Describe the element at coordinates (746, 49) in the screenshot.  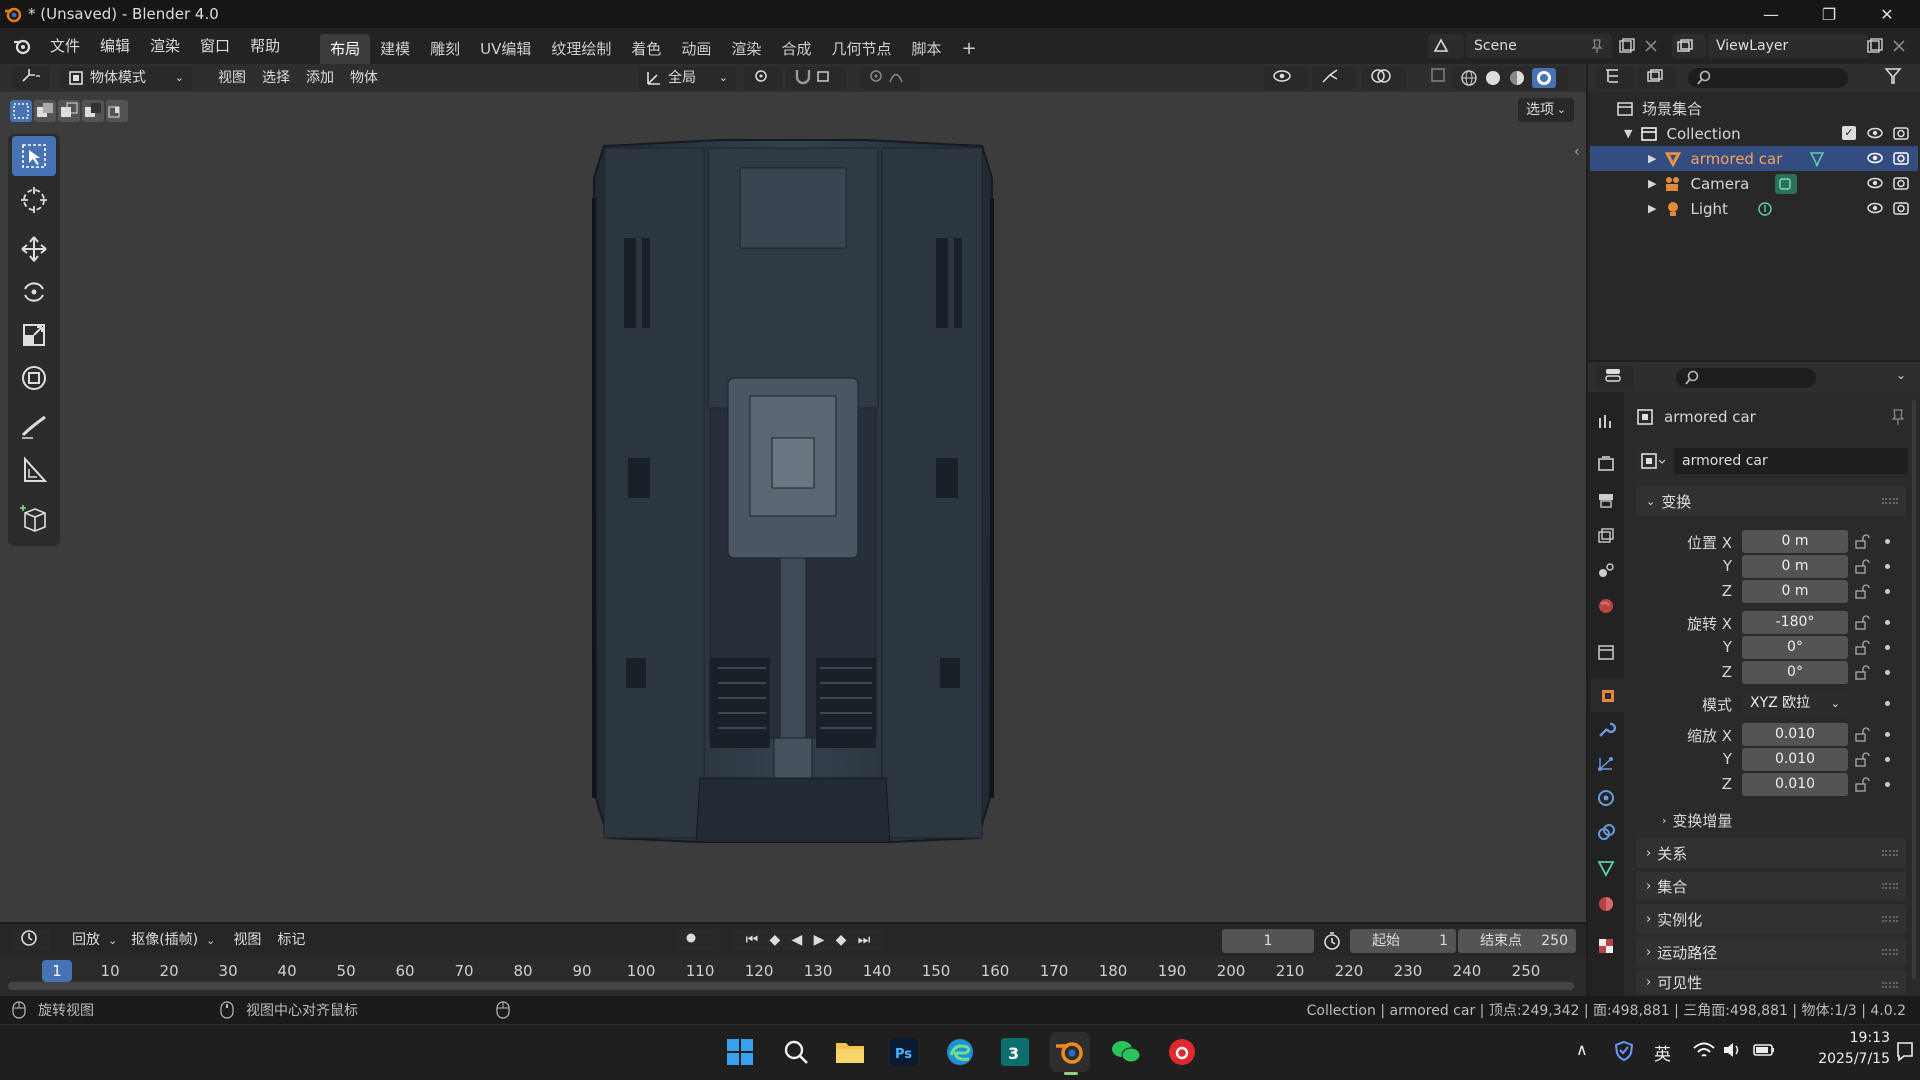
I see `tab-rendering: 渲染` at that location.